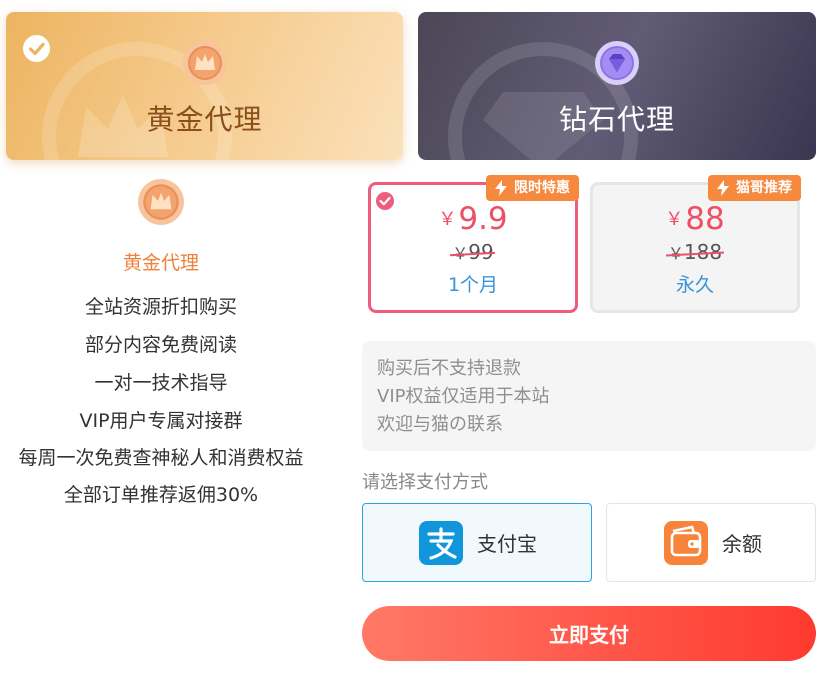  Describe the element at coordinates (161, 495) in the screenshot. I see `benefit-item: 全部订单推荐返佣30%` at that location.